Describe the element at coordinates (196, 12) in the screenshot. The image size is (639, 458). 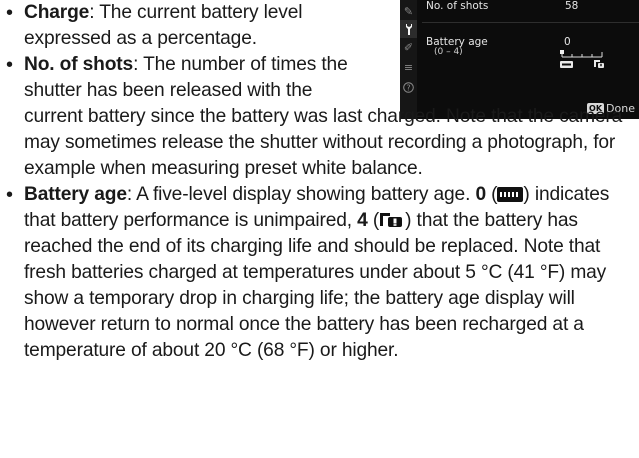
I see `charge-text: : The current battery level` at that location.